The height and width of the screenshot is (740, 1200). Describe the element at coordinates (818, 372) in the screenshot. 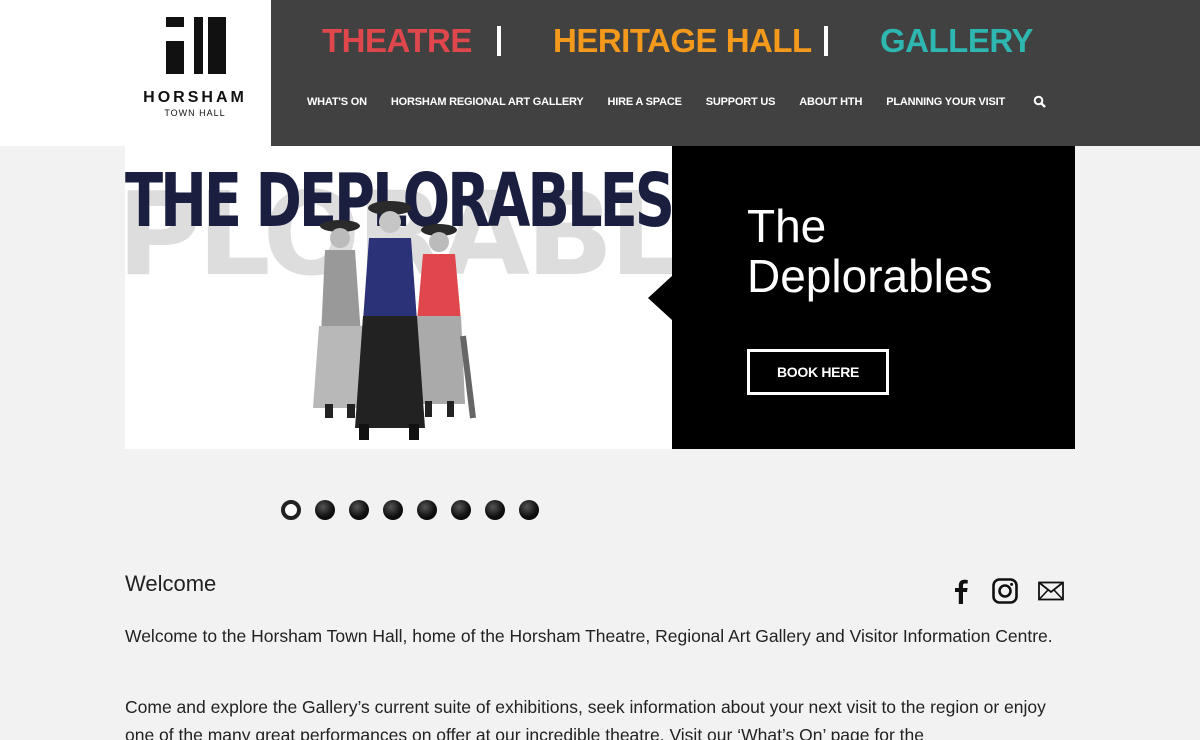

I see `book-here-button: BOOK HERE` at that location.